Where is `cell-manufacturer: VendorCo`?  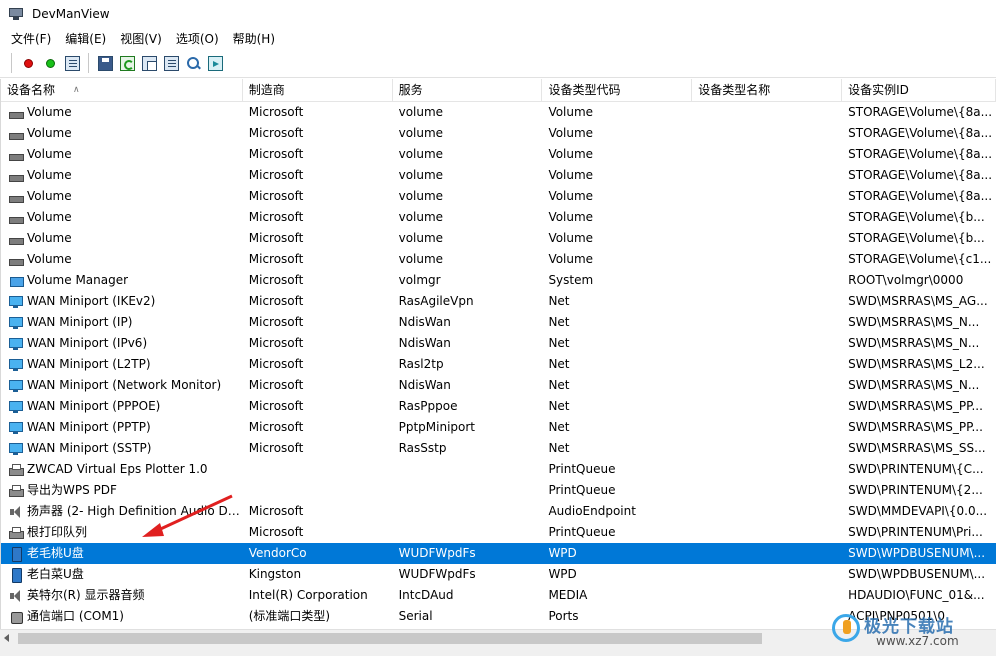 cell-manufacturer: VendorCo is located at coordinates (277, 553).